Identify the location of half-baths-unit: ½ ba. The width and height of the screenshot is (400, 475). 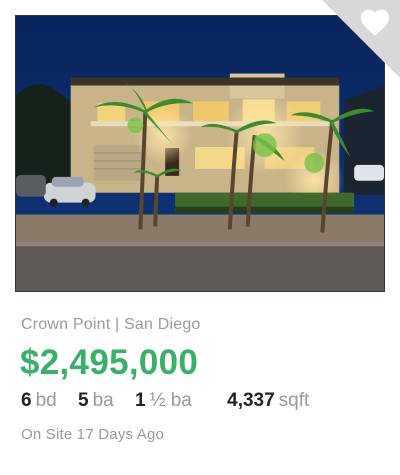
(170, 400).